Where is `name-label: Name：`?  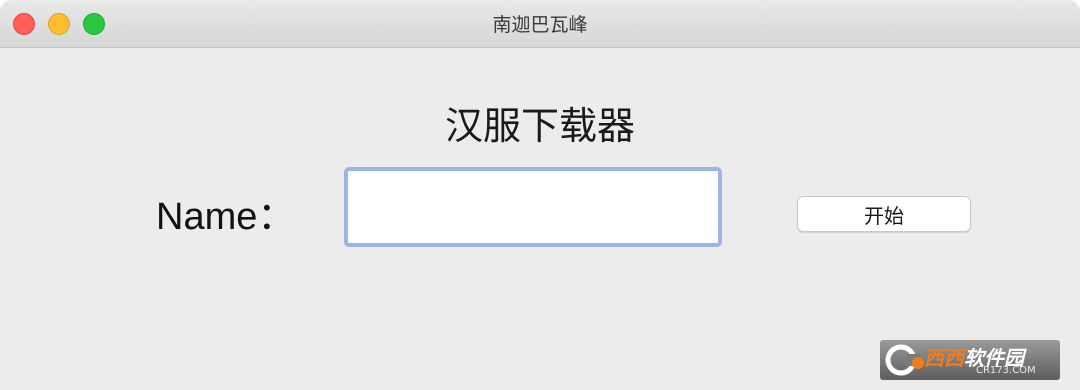
name-label: Name： is located at coordinates (226, 217).